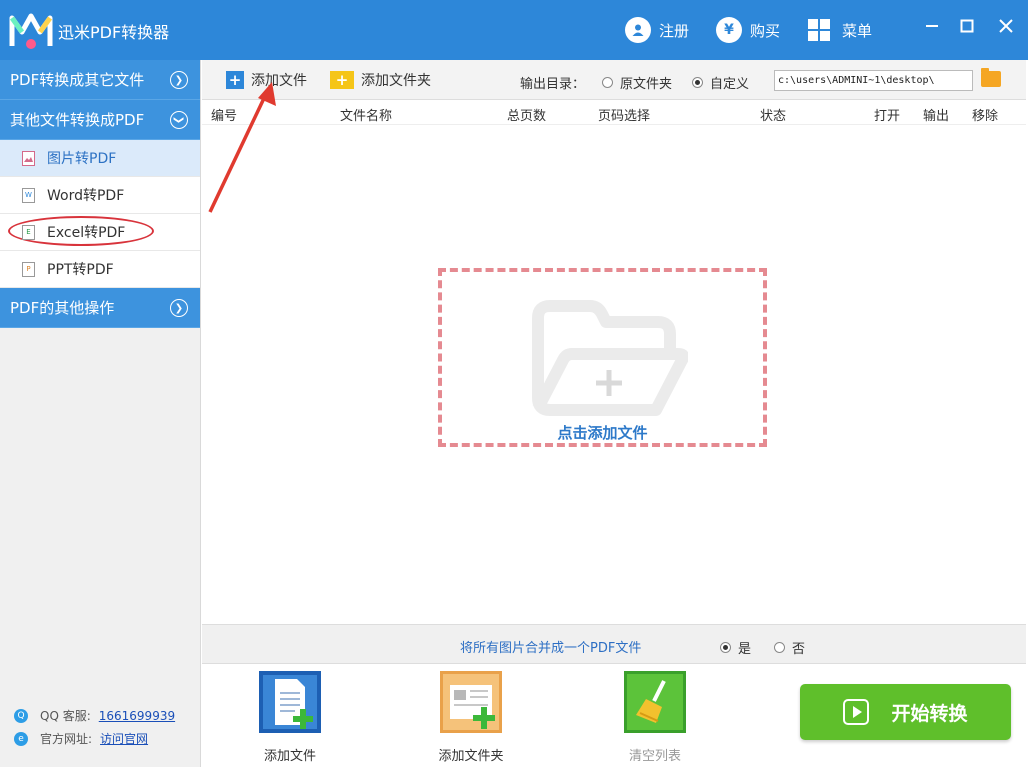 The height and width of the screenshot is (767, 1028). I want to click on column-header: 页码选择, so click(624, 116).